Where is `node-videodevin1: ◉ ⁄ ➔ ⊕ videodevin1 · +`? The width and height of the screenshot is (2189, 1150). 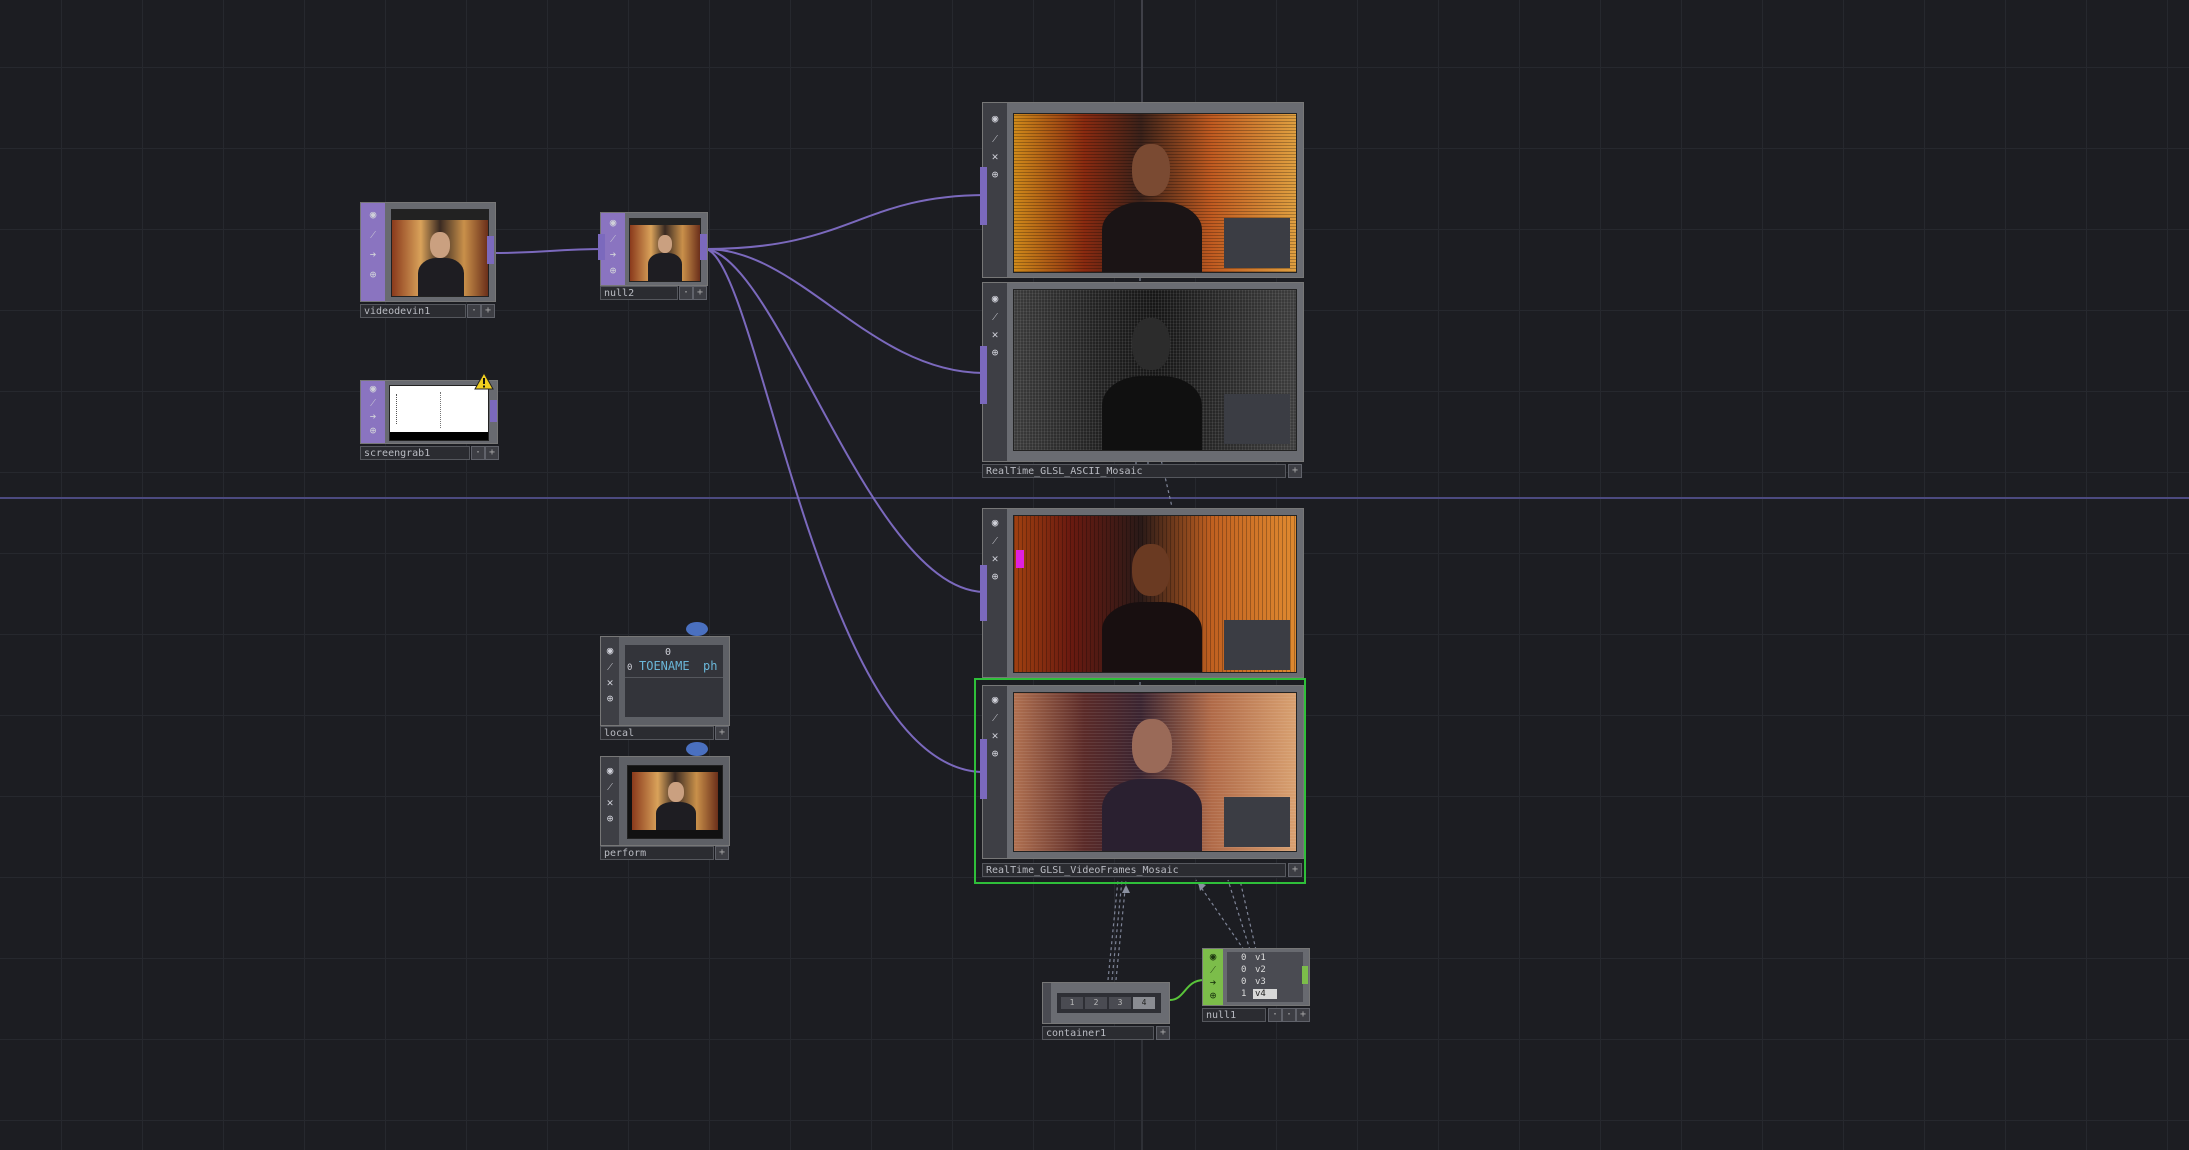
node-videodevin1: ◉ ⁄ ➔ ⊕ videodevin1 · + is located at coordinates (428, 260).